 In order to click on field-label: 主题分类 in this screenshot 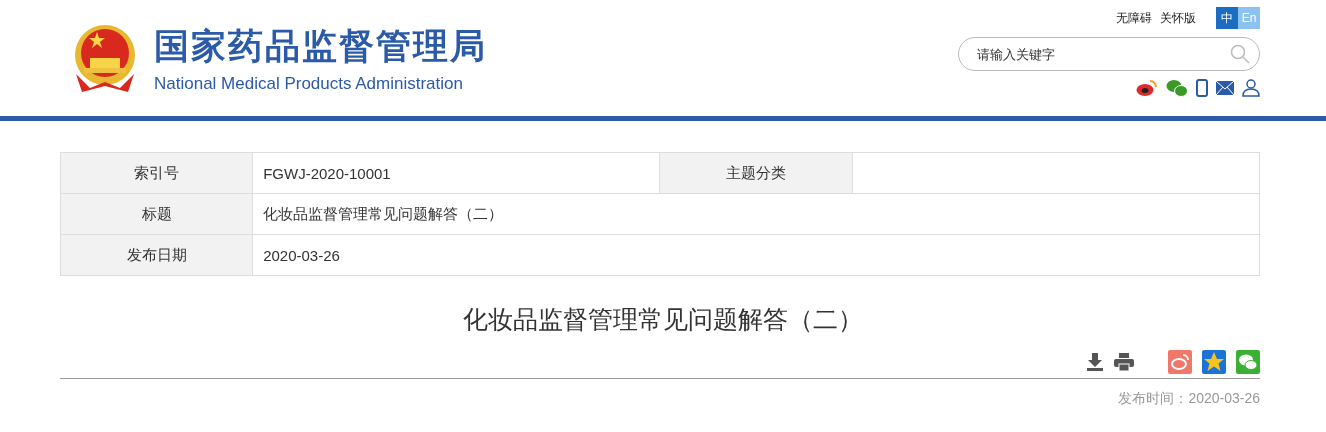, I will do `click(756, 173)`.